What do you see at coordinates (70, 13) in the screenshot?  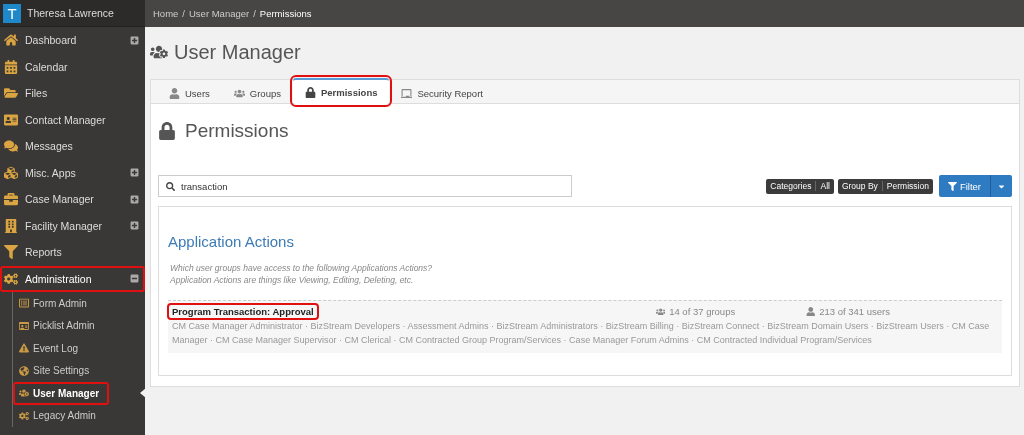 I see `user-name: Theresa Lawrence` at bounding box center [70, 13].